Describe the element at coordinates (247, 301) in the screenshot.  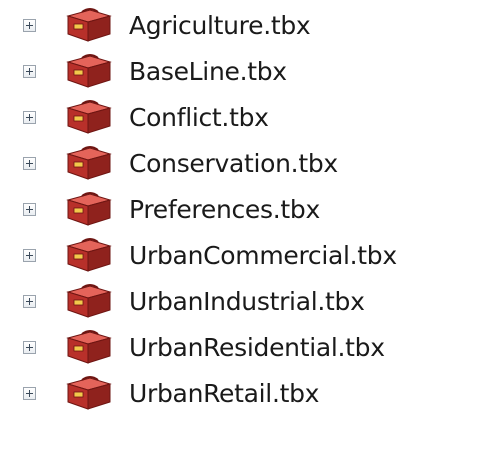
I see `tree-item-label: UrbanIndustrial.tbx` at that location.